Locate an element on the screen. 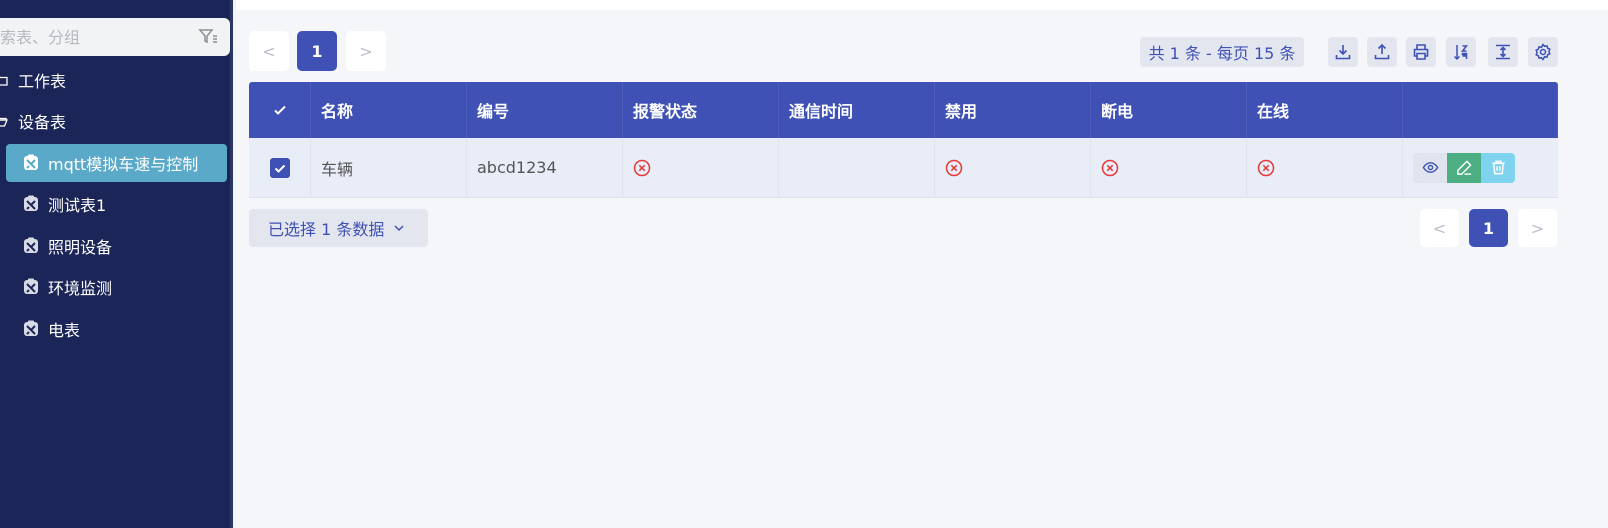  summary-text: 共 1 条 - 每页 15 条 is located at coordinates (1222, 53).